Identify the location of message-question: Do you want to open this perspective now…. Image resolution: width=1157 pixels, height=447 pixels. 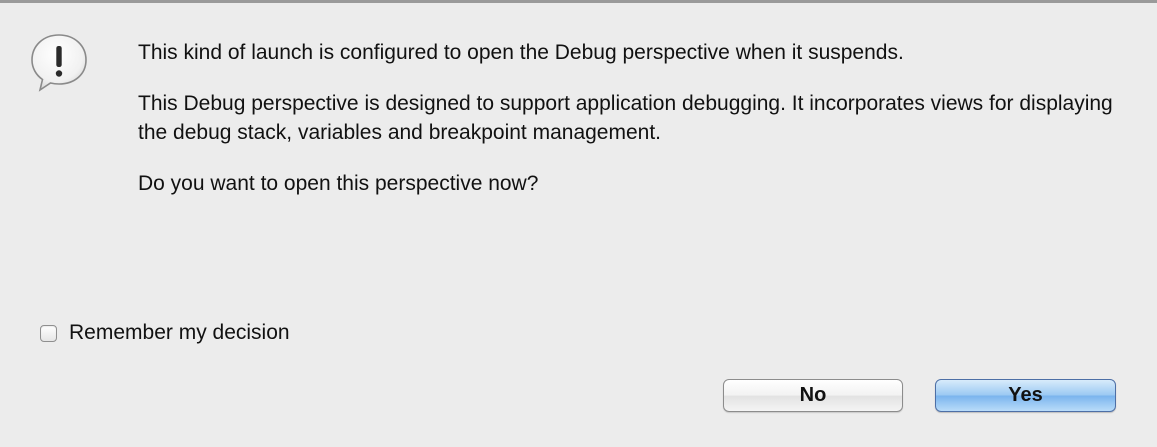
(338, 183).